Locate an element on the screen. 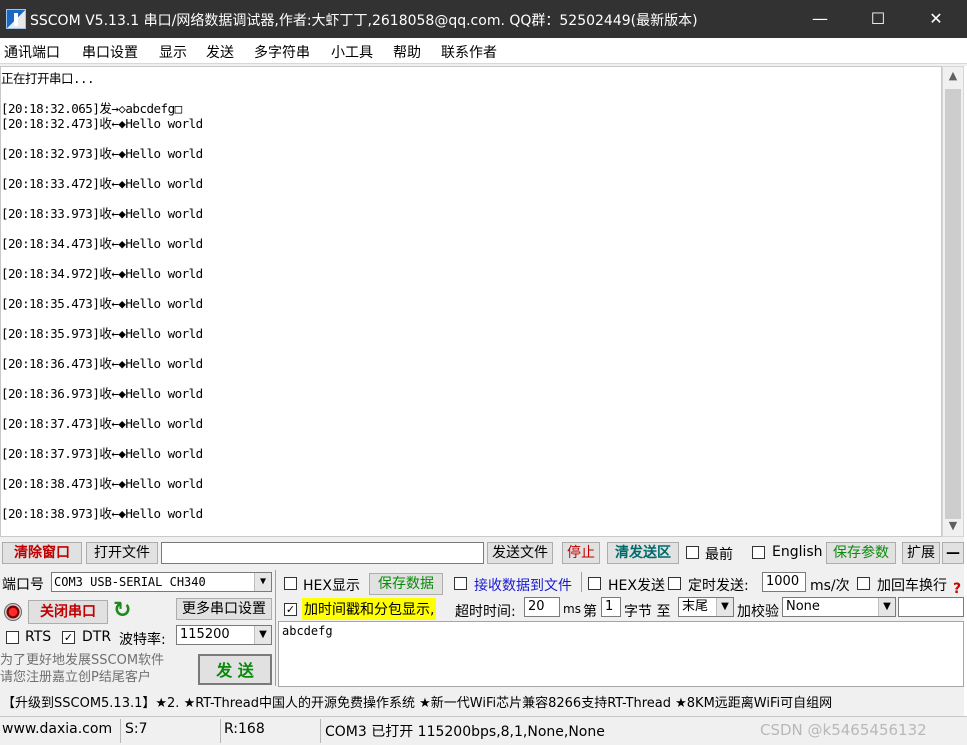  file-path-input is located at coordinates (322, 553).